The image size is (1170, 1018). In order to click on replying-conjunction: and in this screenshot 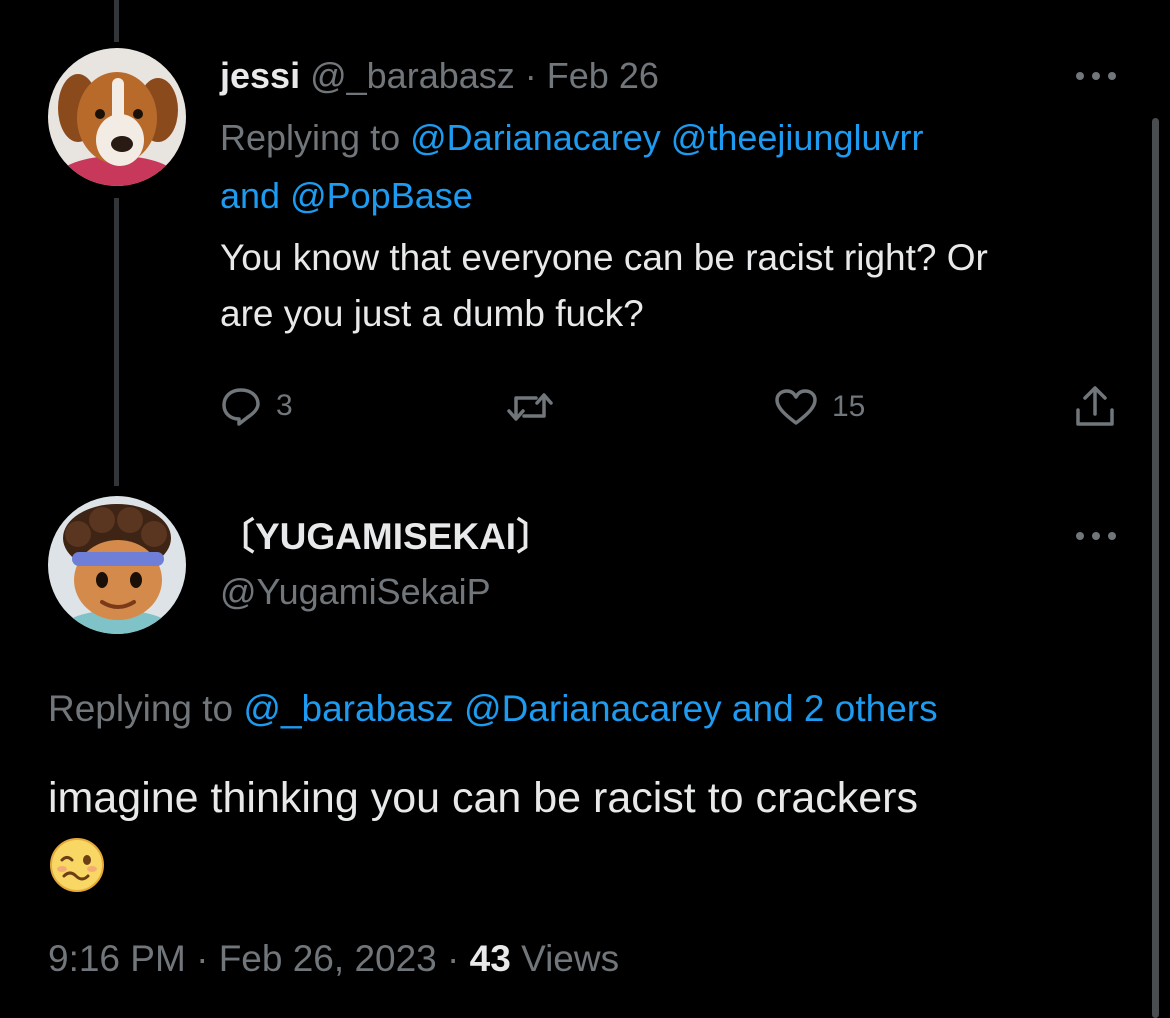, I will do `click(250, 195)`.